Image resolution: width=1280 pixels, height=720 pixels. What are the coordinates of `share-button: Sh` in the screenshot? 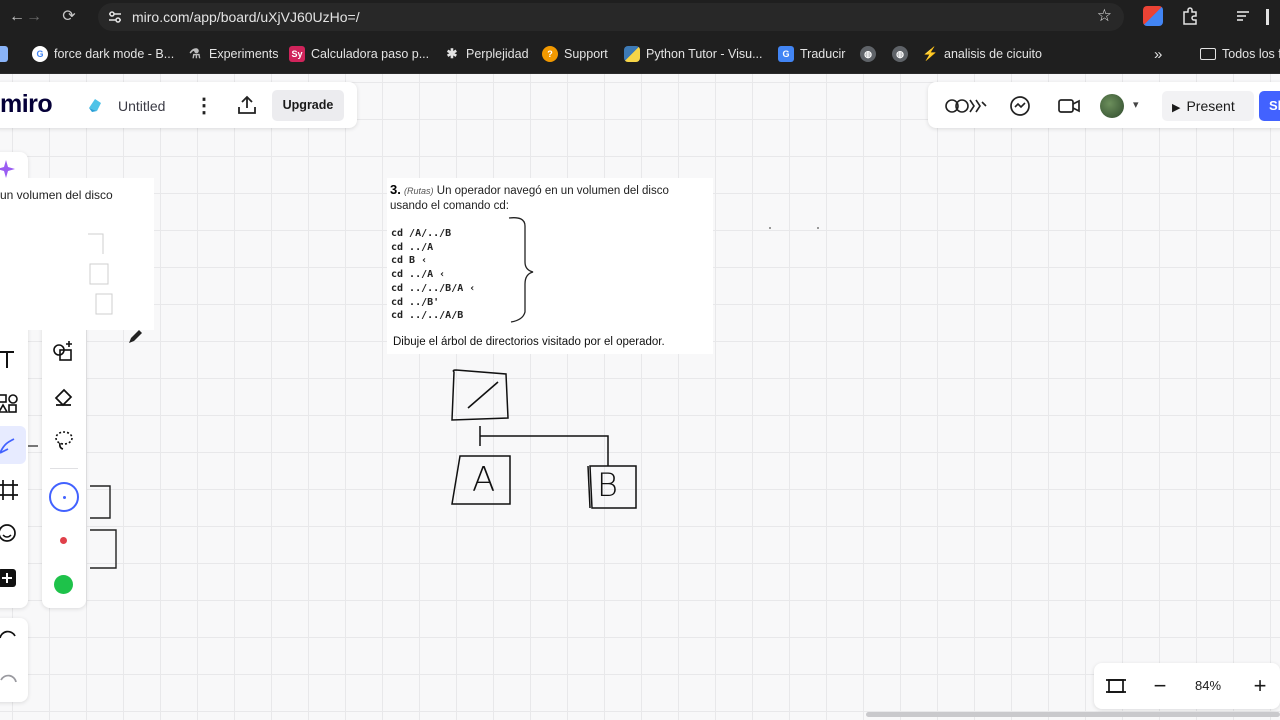 It's located at (1269, 106).